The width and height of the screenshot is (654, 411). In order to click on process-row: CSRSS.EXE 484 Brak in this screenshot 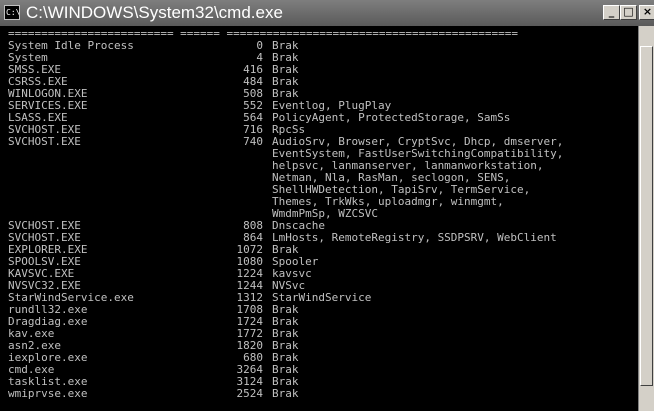, I will do `click(318, 82)`.